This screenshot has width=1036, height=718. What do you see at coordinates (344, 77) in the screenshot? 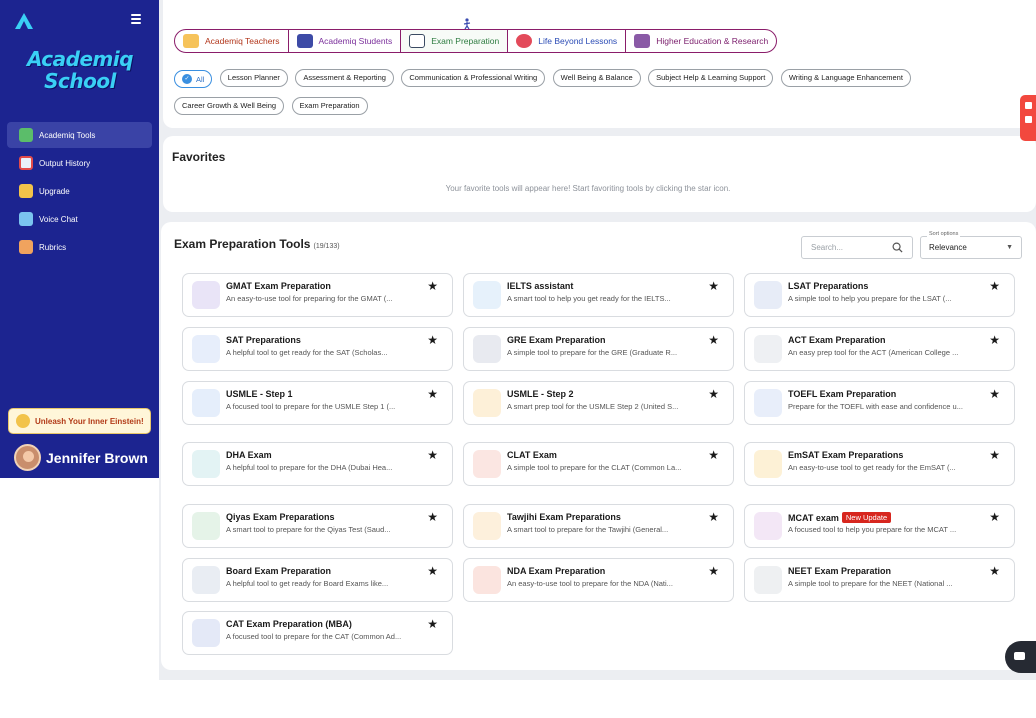
I see `chip-assessment-reporting: Assessment & Reporting` at bounding box center [344, 77].